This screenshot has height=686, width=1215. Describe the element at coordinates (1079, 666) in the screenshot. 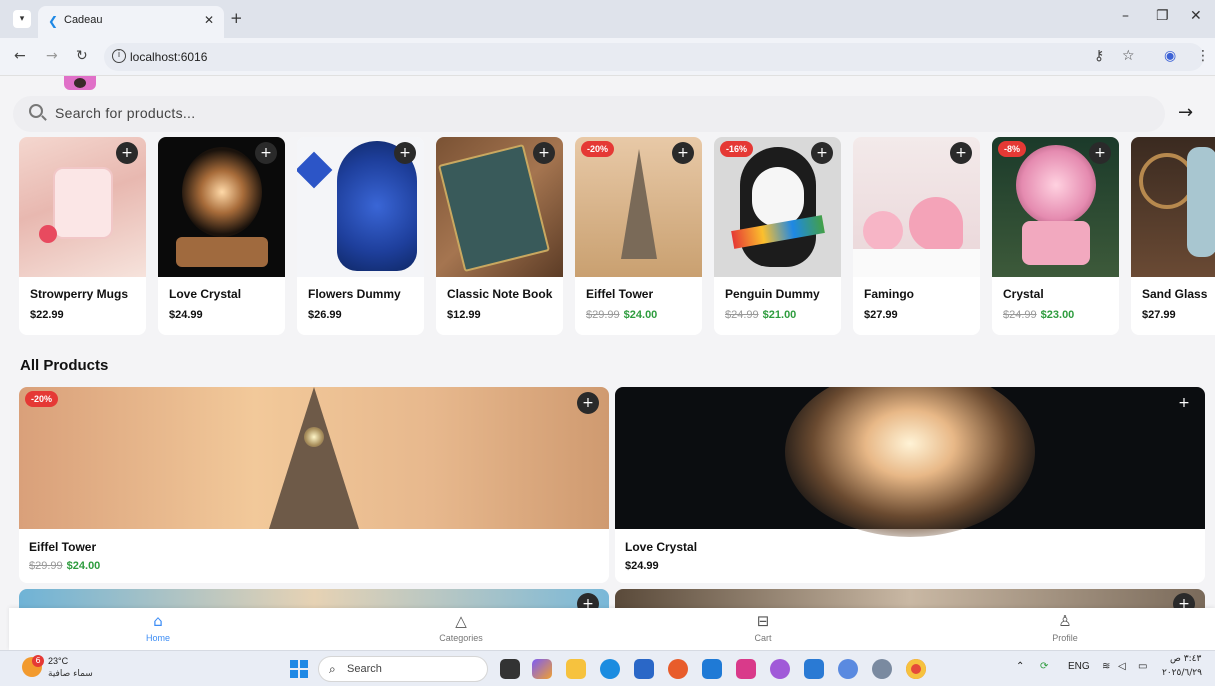

I see `language-indicator: ENG` at that location.